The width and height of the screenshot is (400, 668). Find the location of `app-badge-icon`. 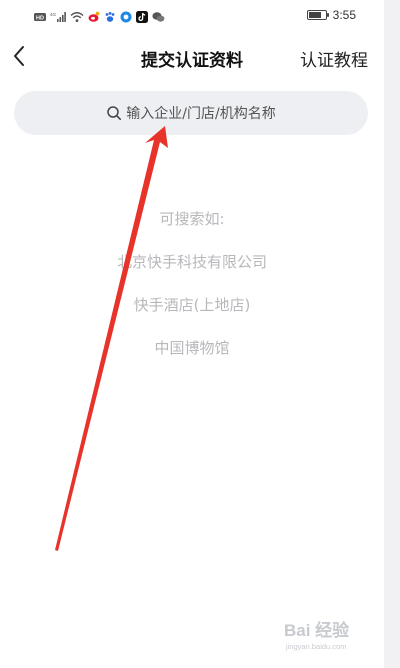

app-badge-icon is located at coordinates (126, 15).